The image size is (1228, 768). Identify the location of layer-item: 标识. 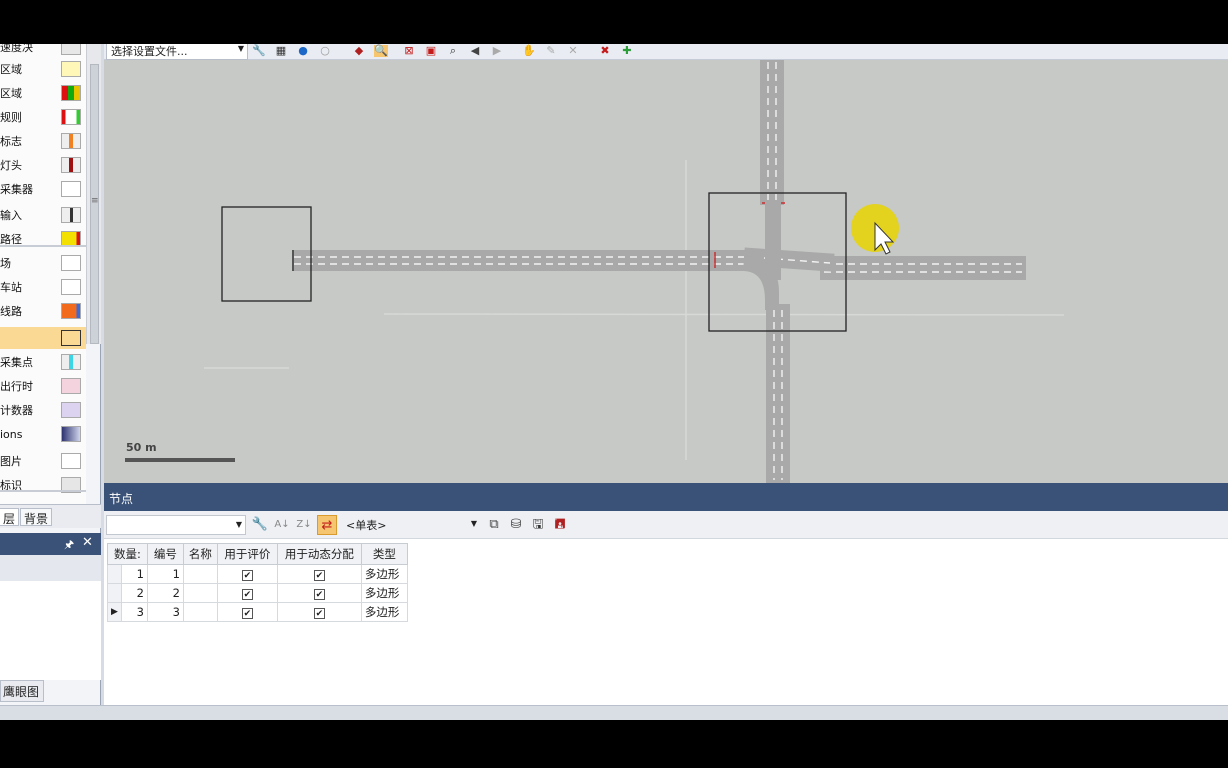
(43, 485).